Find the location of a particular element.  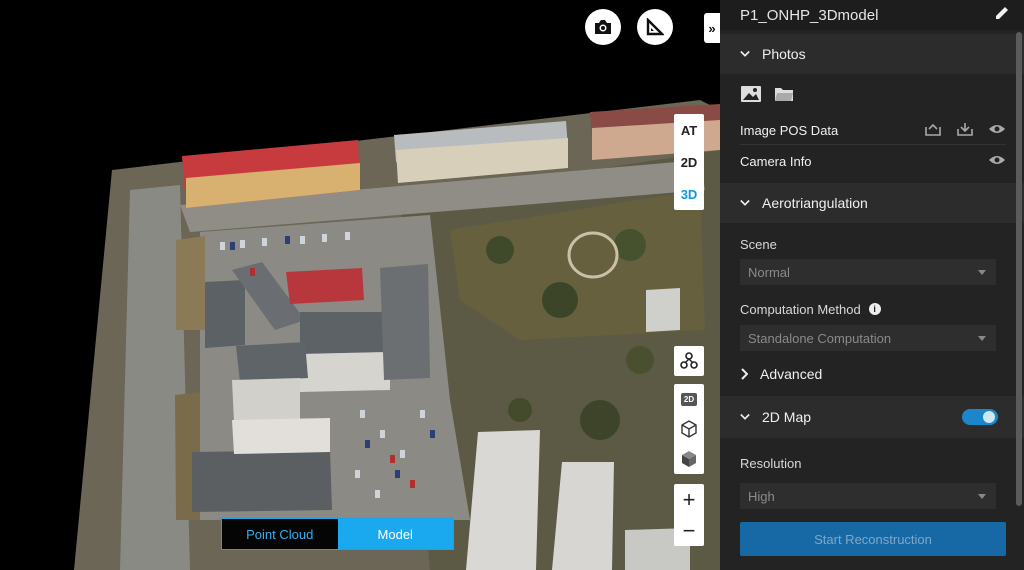

view-mode-2d: 2D is located at coordinates (689, 162).